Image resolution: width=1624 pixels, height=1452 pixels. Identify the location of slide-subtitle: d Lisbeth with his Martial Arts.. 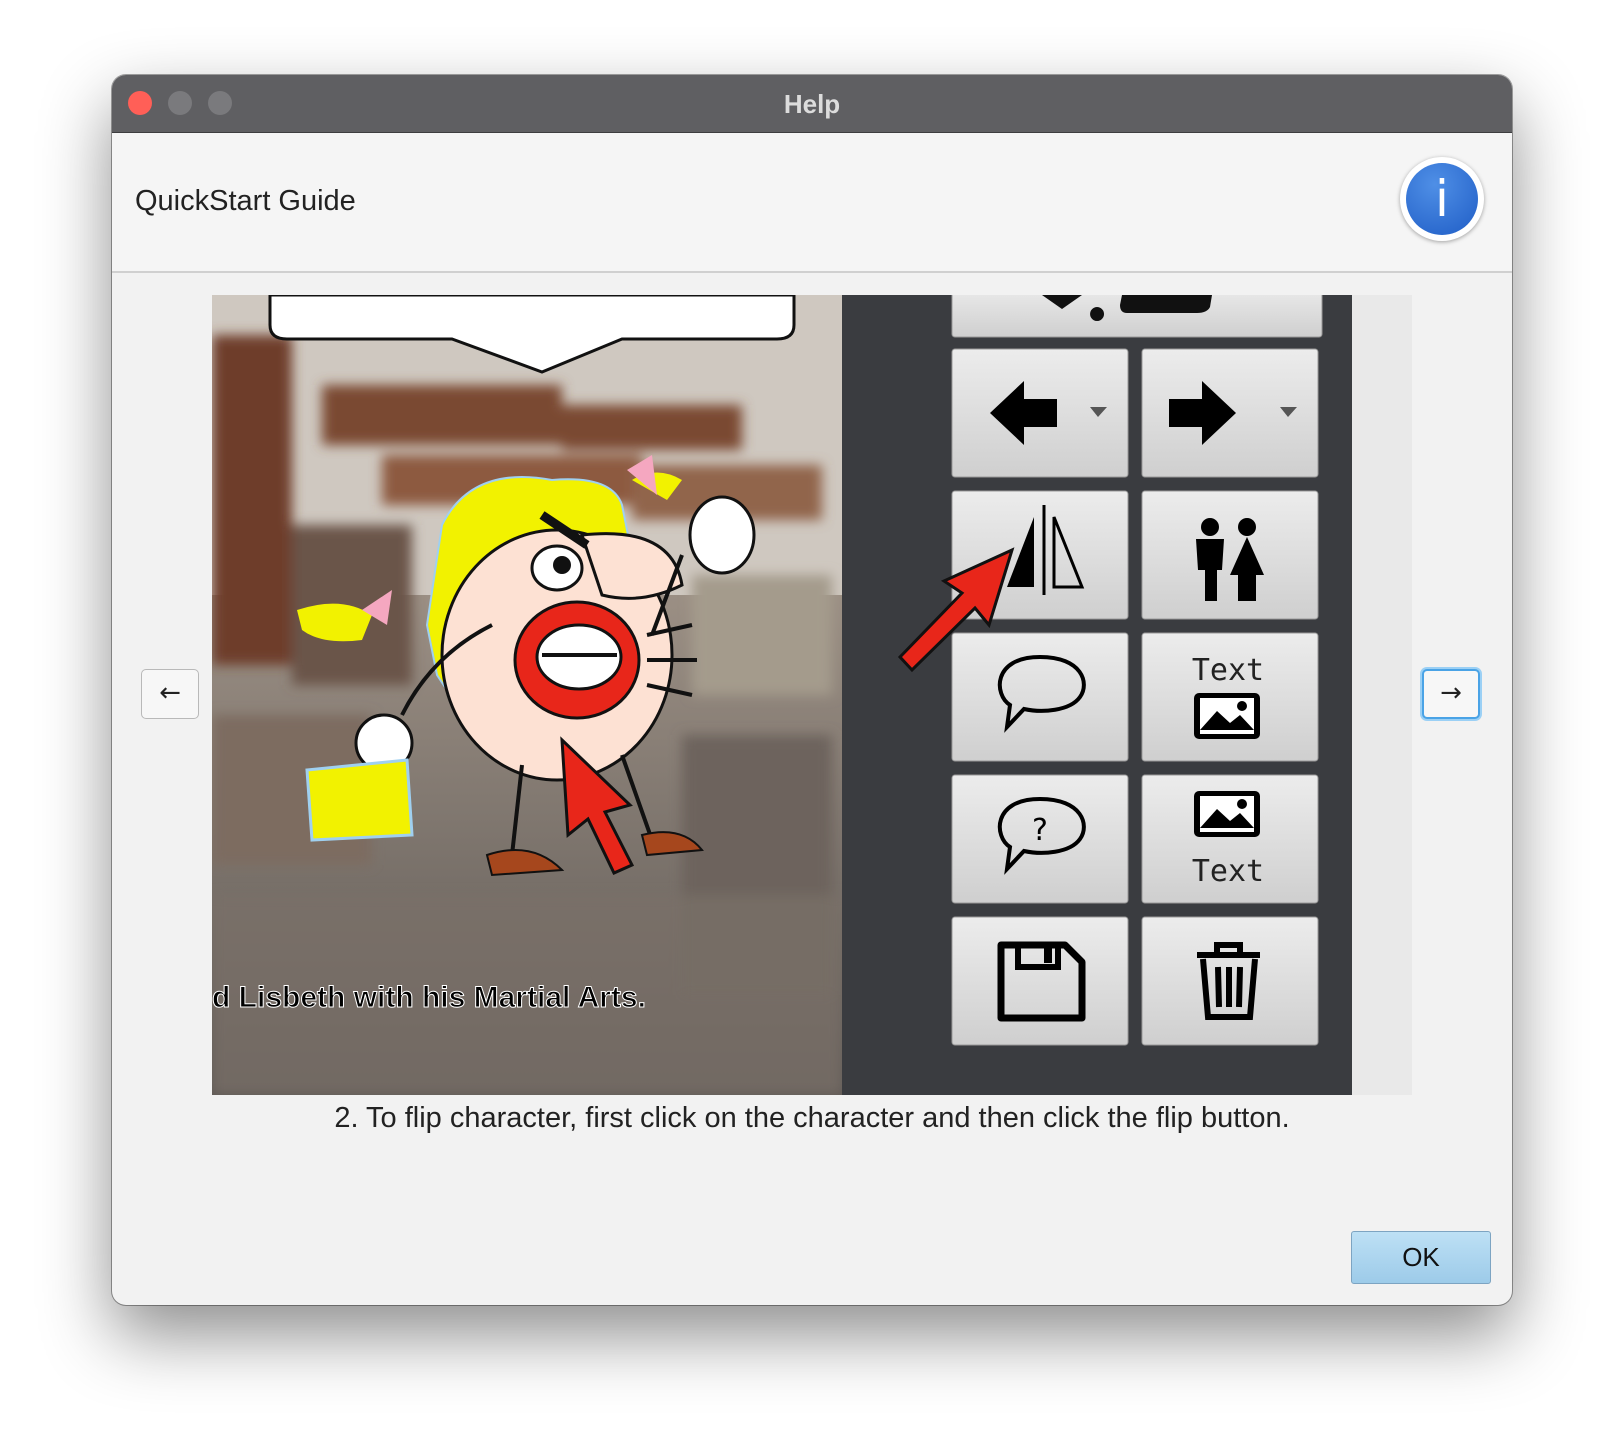
(429, 997).